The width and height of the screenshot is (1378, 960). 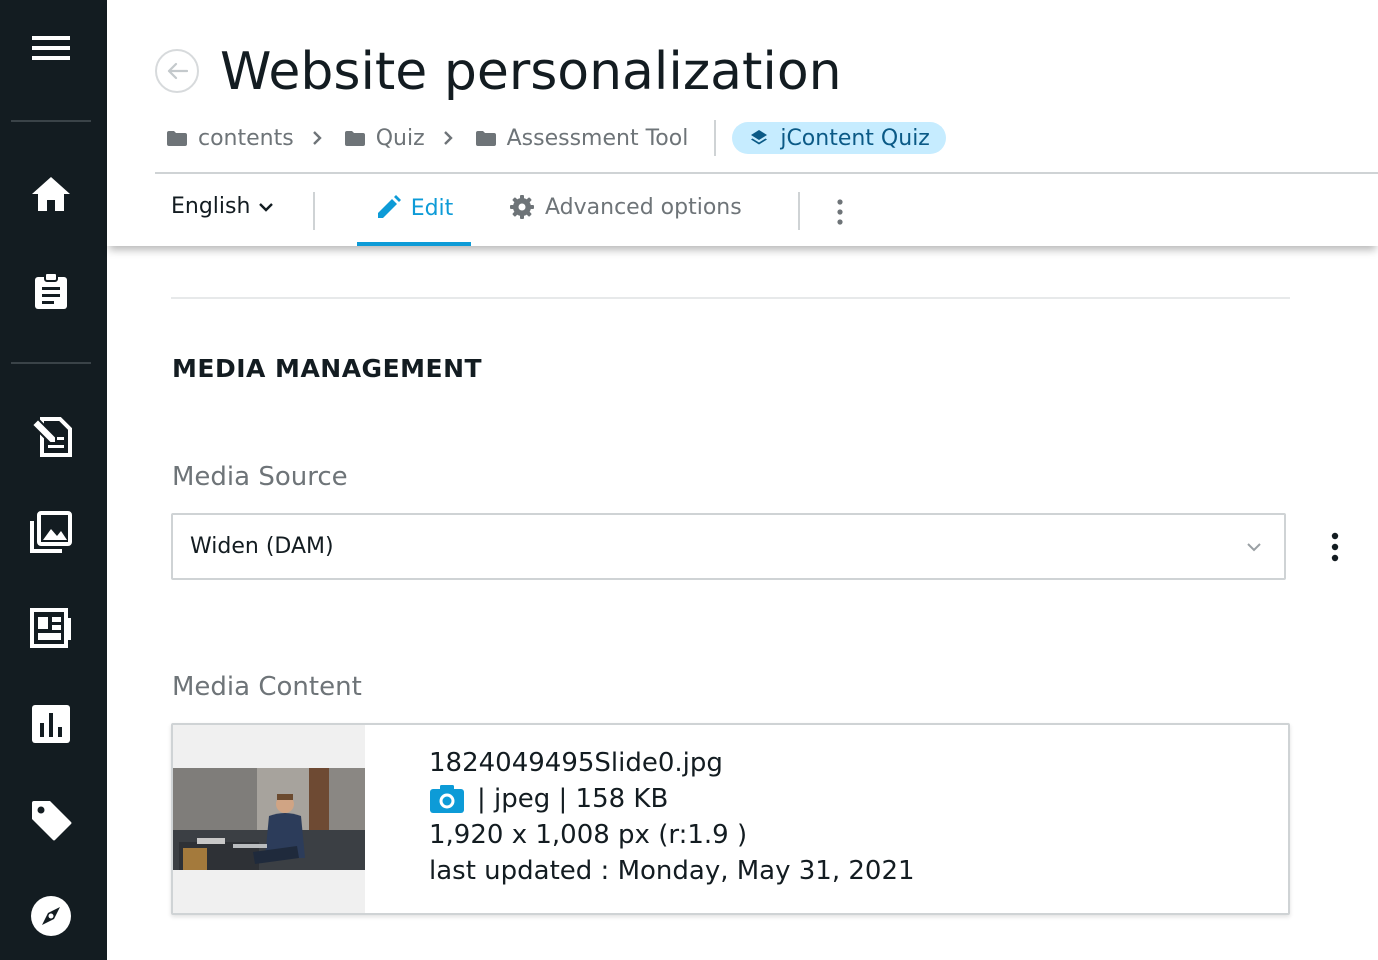 I want to click on side-navigation, so click(x=53, y=480).